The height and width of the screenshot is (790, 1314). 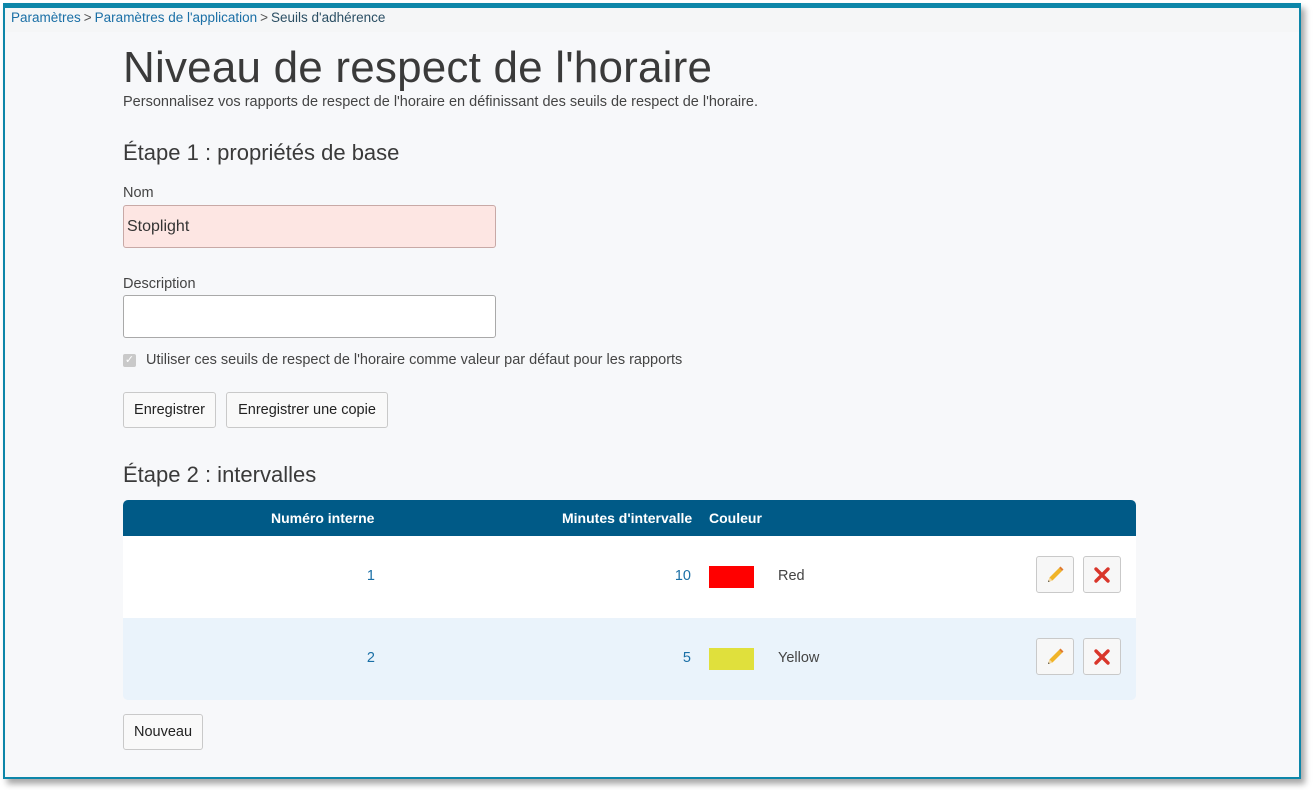 I want to click on description-input, so click(x=309, y=316).